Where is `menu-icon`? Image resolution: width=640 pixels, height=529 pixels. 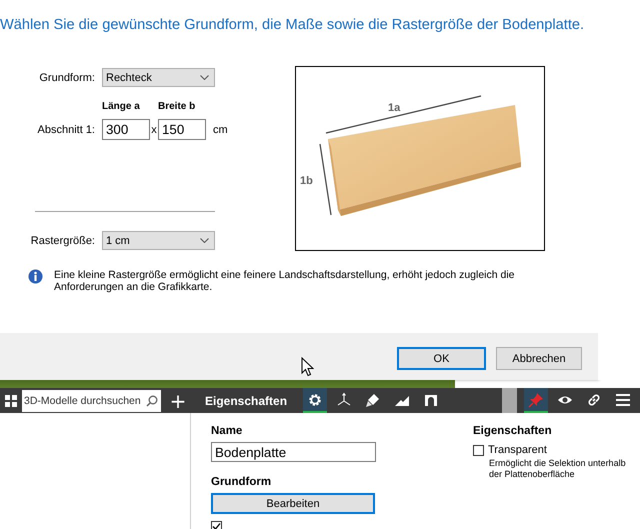 menu-icon is located at coordinates (623, 400).